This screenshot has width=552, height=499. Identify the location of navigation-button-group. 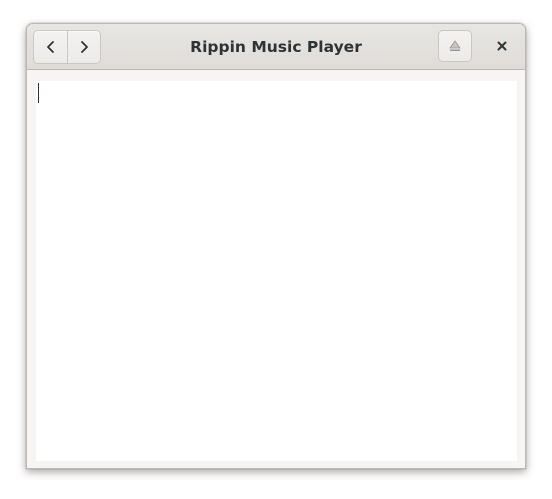
(67, 47).